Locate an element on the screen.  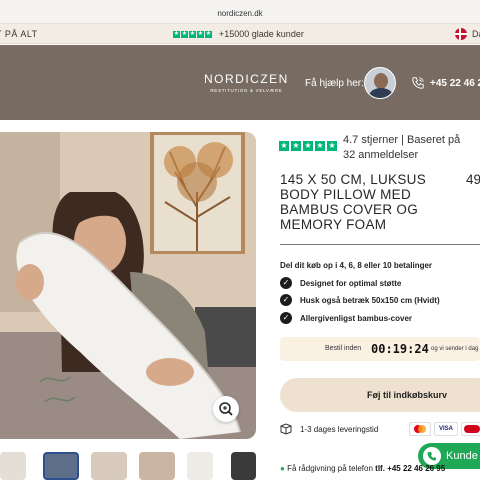
dankort-icon is located at coordinates (470, 429).